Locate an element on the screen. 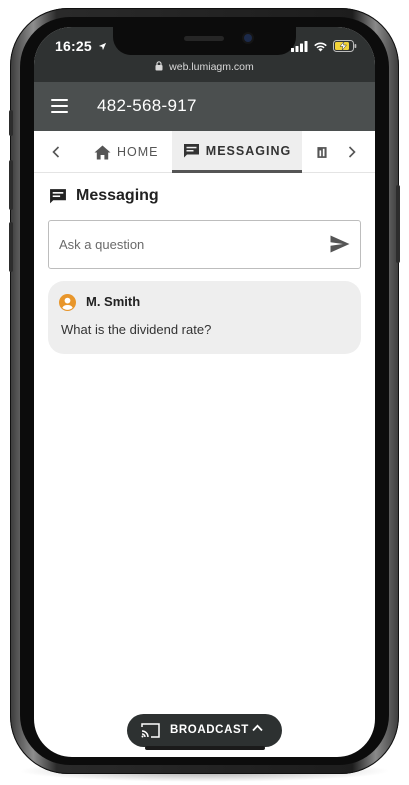 Image resolution: width=409 pixels, height=785 pixels. broadcast-button: BROADCAST is located at coordinates (204, 730).